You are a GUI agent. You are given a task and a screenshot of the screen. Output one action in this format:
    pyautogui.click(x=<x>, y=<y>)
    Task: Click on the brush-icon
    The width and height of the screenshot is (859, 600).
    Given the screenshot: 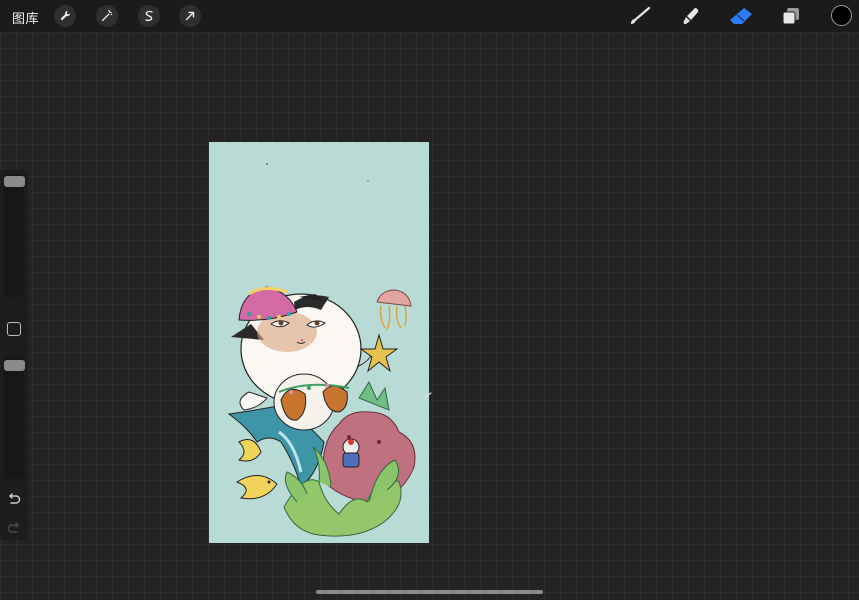 What is the action you would take?
    pyautogui.click(x=641, y=15)
    